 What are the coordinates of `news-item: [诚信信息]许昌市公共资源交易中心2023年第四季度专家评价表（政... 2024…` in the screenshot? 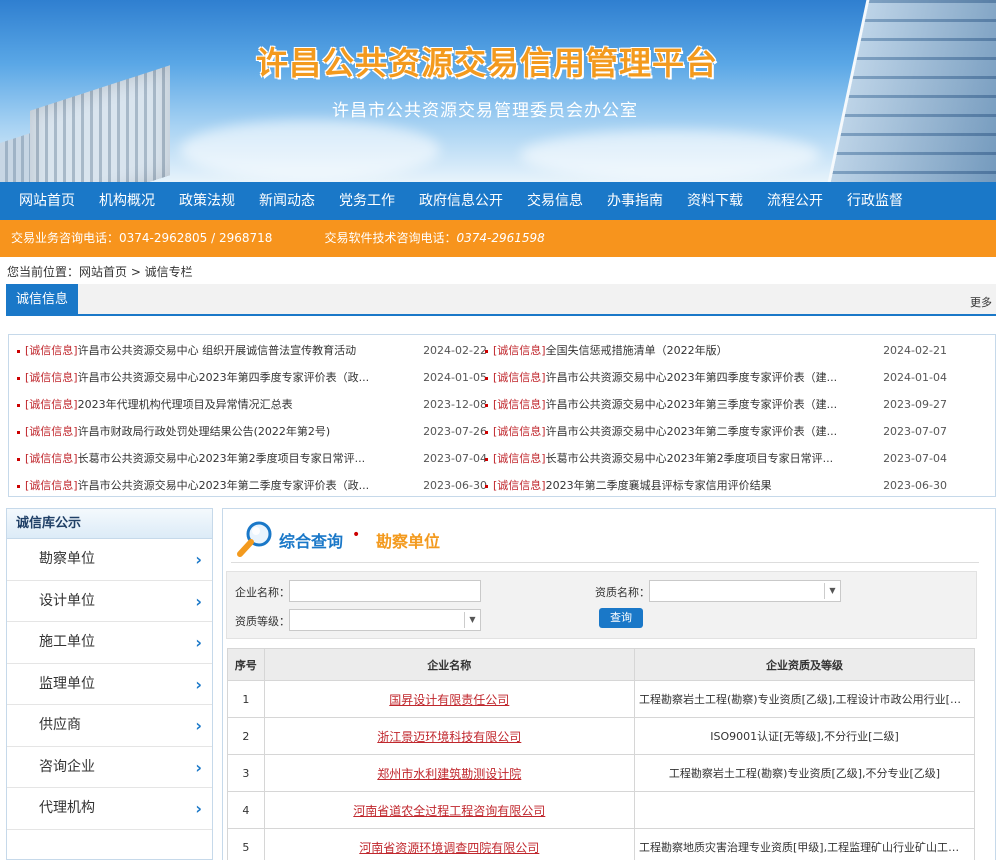 It's located at (252, 379).